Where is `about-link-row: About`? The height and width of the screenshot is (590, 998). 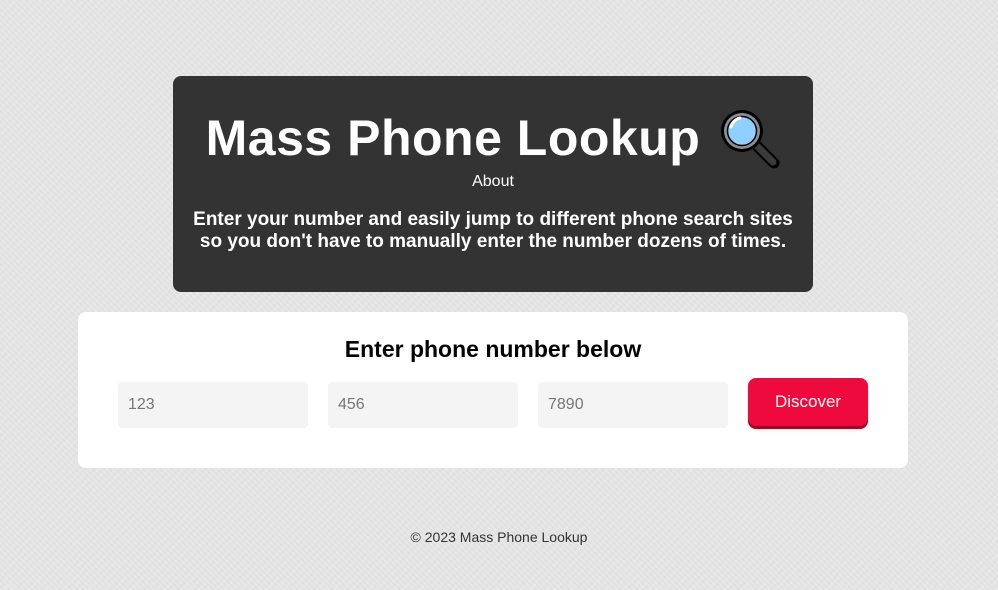
about-link-row: About is located at coordinates (493, 182).